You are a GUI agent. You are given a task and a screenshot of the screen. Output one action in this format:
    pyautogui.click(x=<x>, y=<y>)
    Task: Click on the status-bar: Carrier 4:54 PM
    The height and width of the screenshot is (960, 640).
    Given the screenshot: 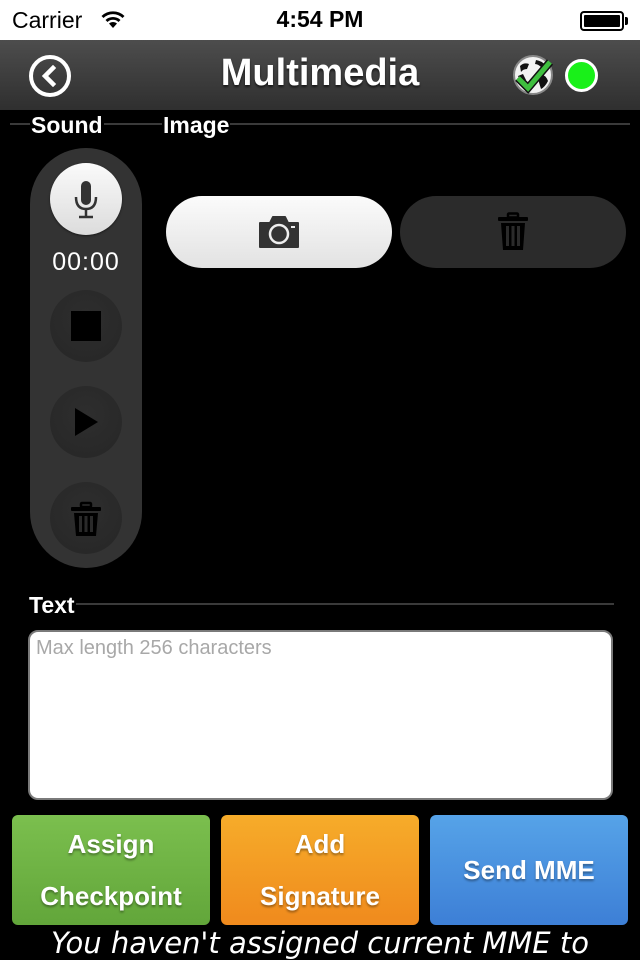 What is the action you would take?
    pyautogui.click(x=320, y=20)
    